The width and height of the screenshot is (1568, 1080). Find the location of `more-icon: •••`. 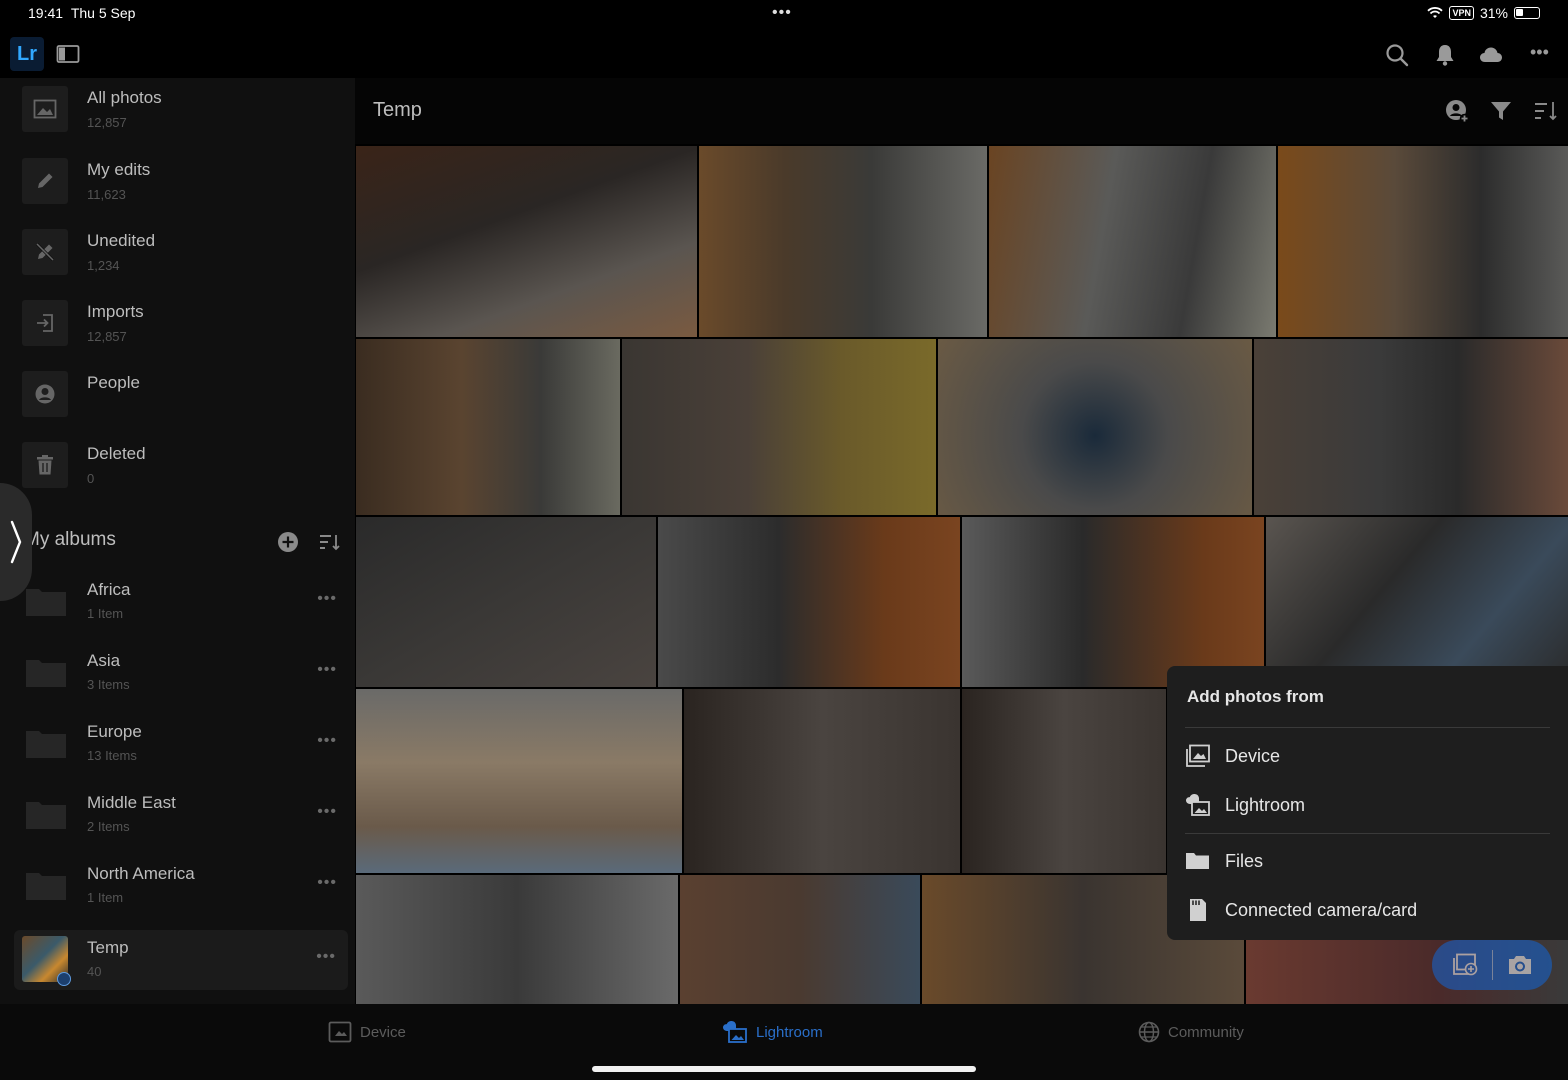

more-icon: ••• is located at coordinates (1539, 55).